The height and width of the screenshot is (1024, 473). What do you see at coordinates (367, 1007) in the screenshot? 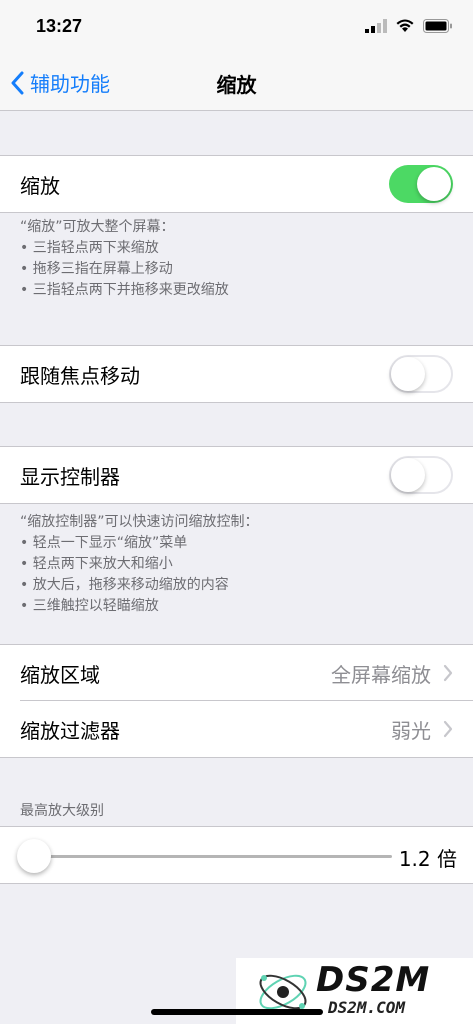
I see `watermark-url: DS2M.COM` at bounding box center [367, 1007].